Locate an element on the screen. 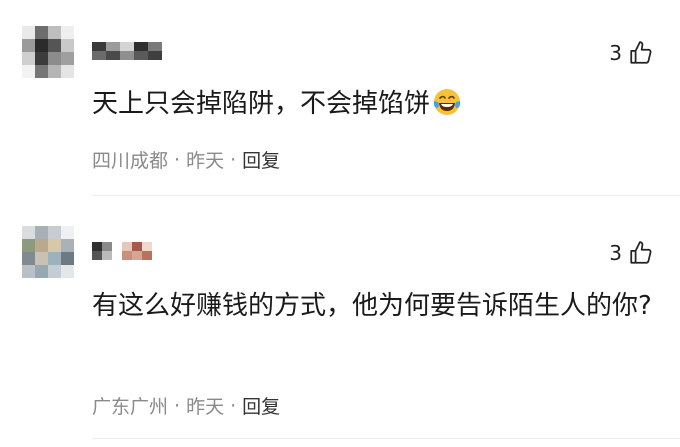  laughing-tears-emoji-icon is located at coordinates (447, 102).